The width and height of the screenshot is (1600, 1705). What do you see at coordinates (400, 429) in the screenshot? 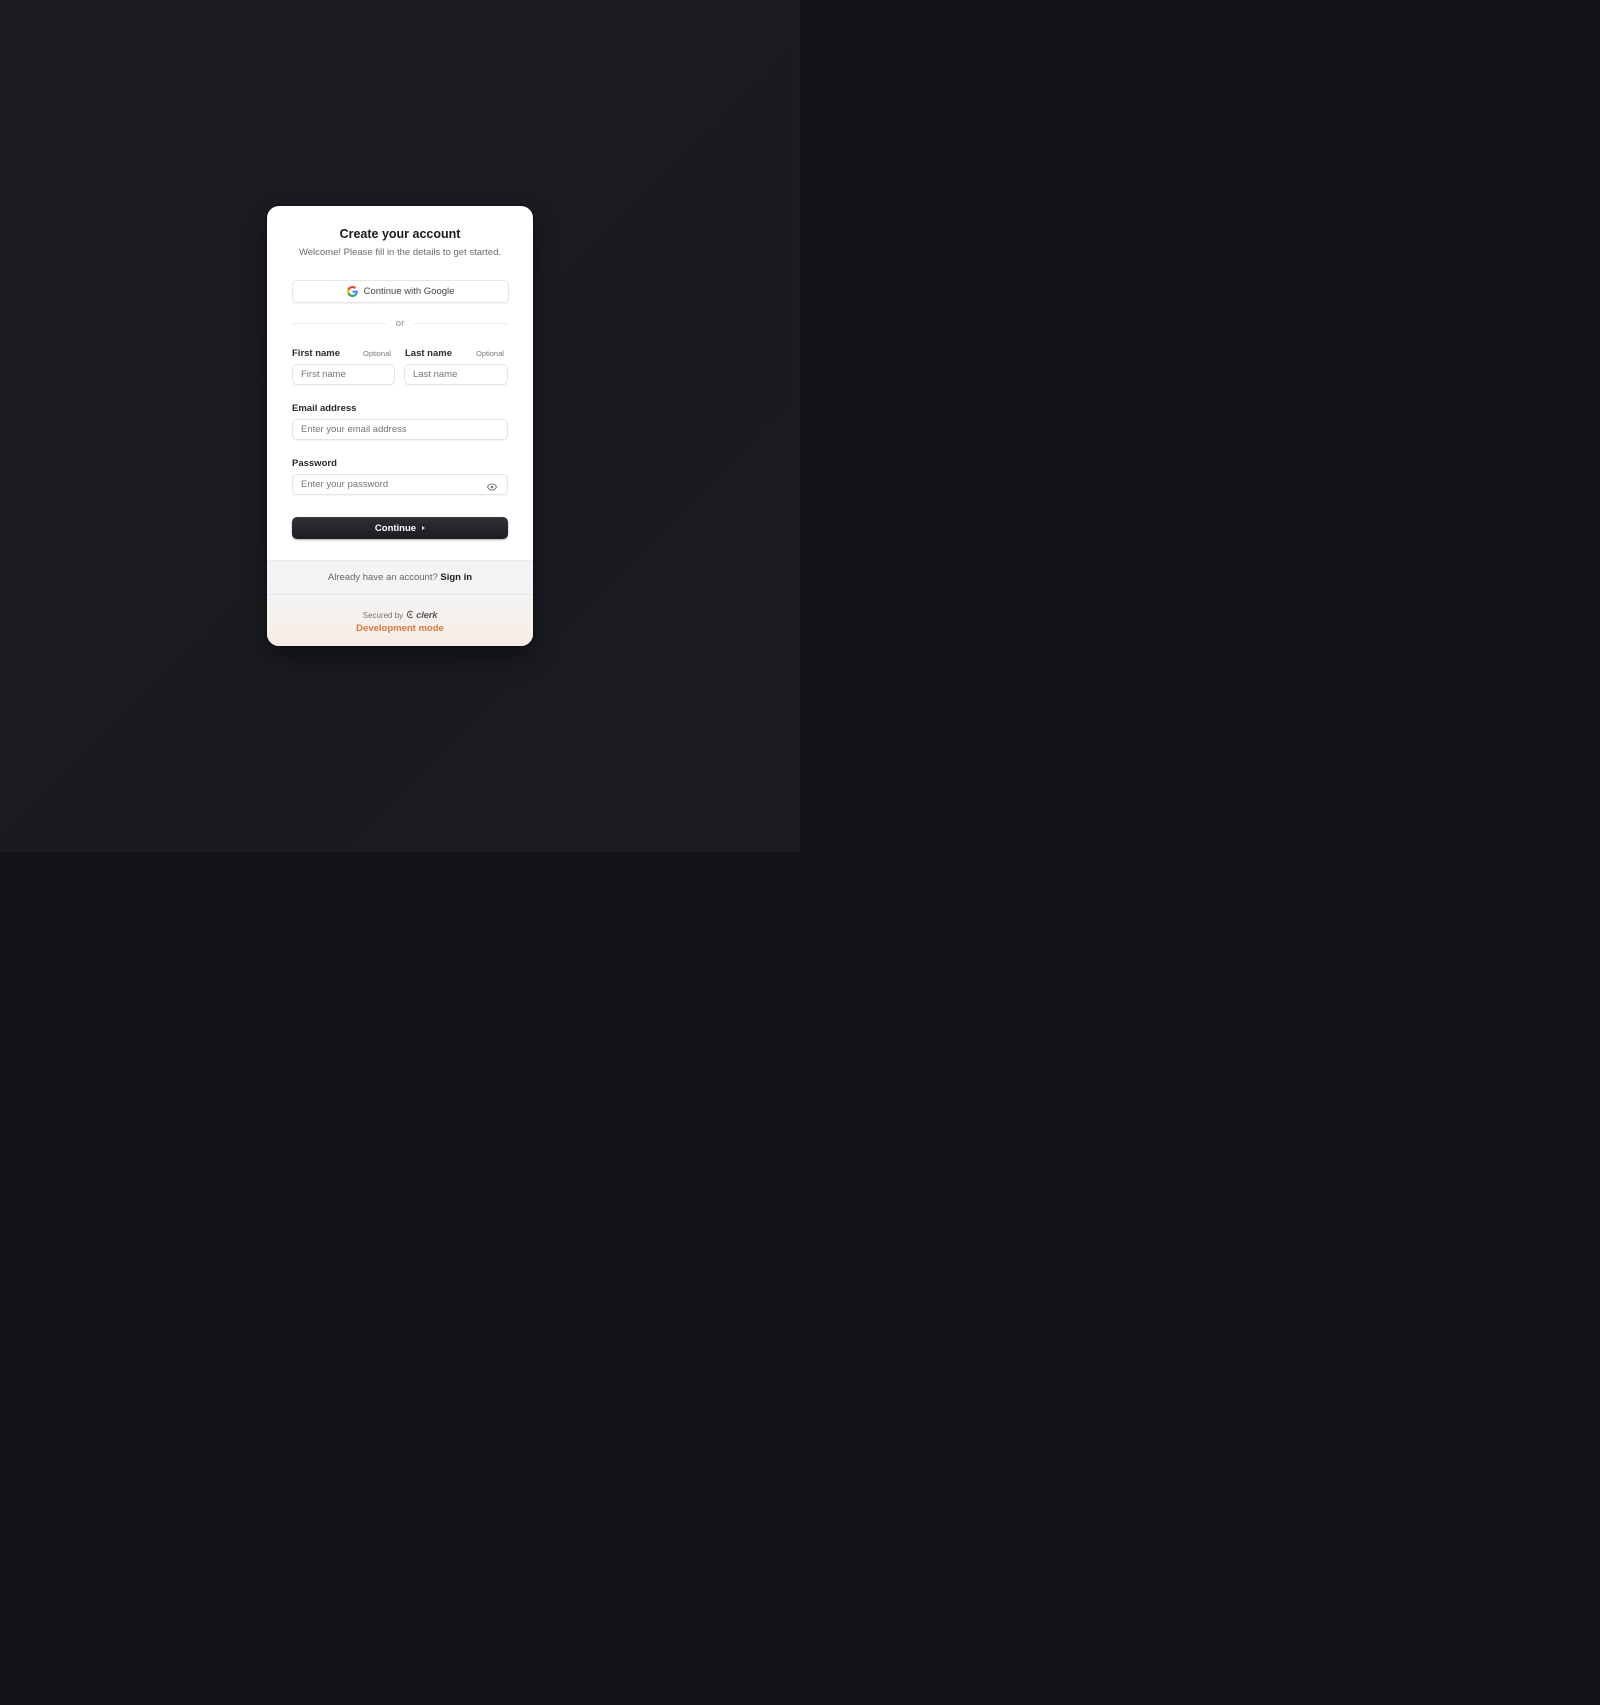
I see `email-input` at bounding box center [400, 429].